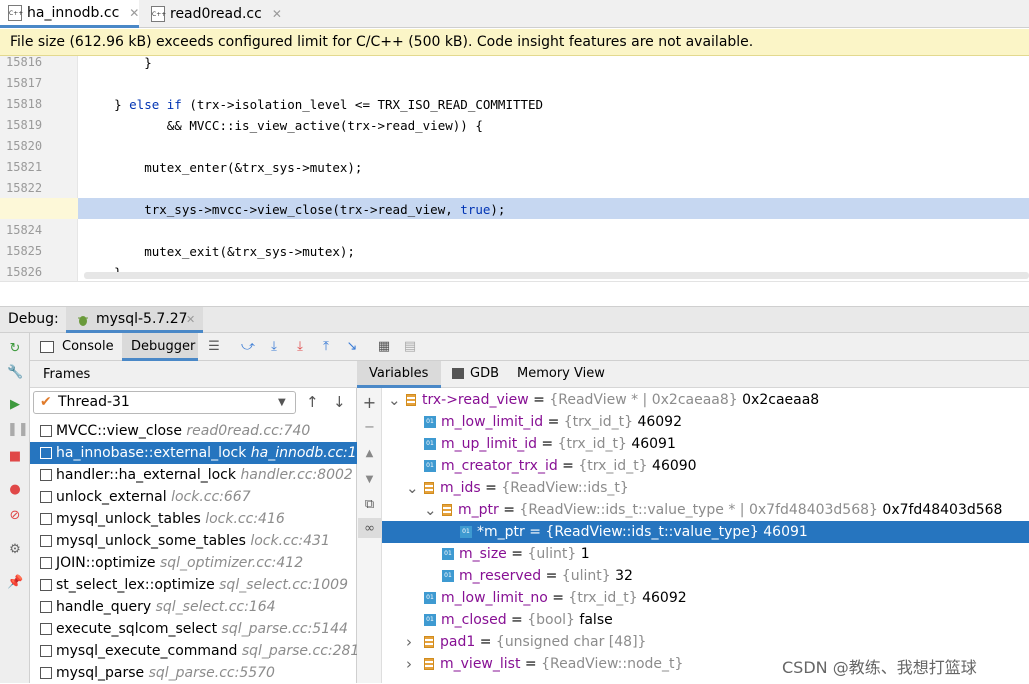 The image size is (1029, 684). Describe the element at coordinates (193, 607) in the screenshot. I see `frame-row: handle_query sql_select.cc:164` at that location.